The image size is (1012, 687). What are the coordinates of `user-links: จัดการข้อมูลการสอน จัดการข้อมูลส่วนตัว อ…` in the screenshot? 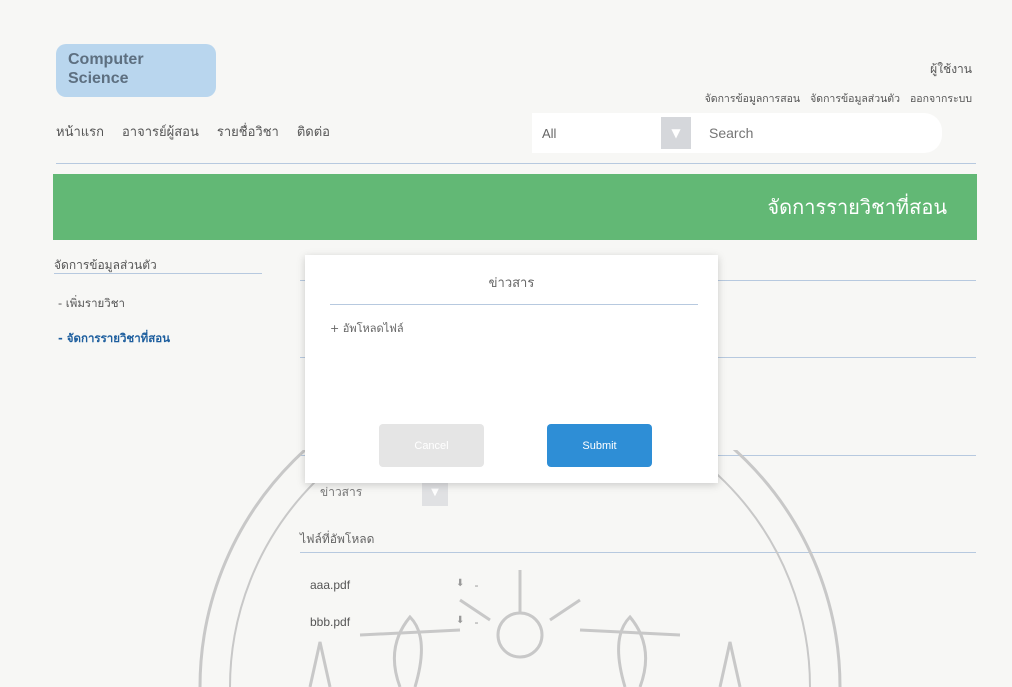 It's located at (838, 98).